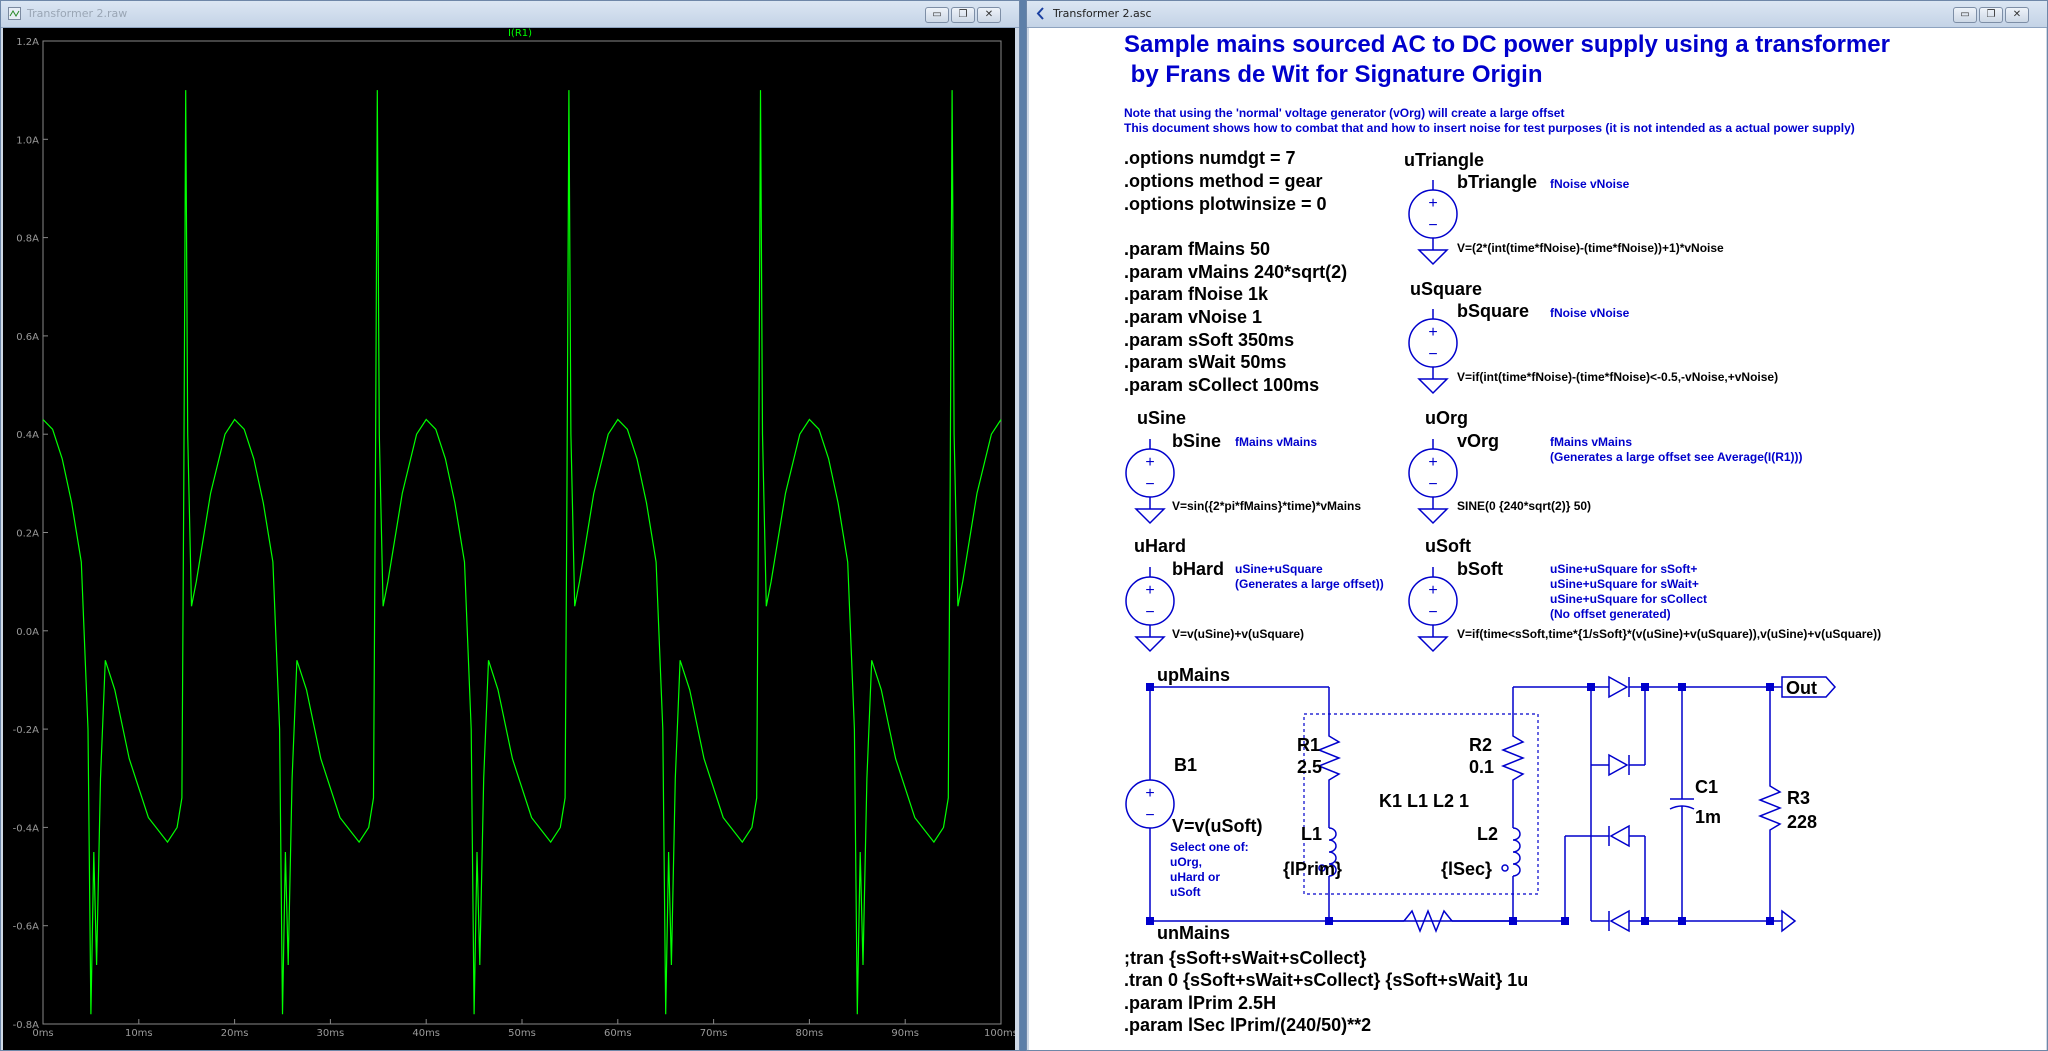 This screenshot has width=2048, height=1051. What do you see at coordinates (1040, 13) in the screenshot?
I see `schematic-app-icon` at bounding box center [1040, 13].